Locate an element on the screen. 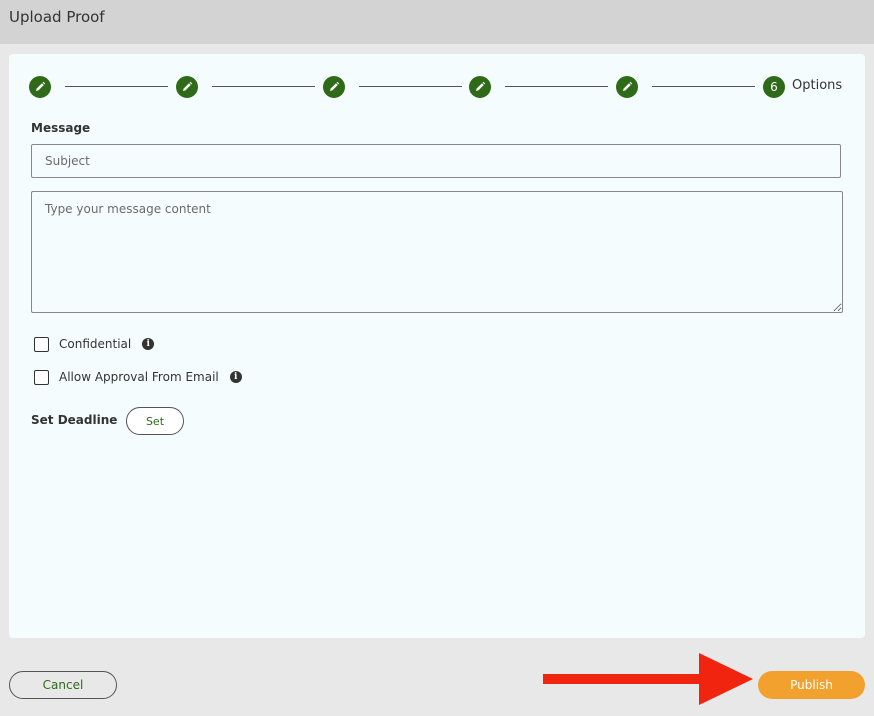 The width and height of the screenshot is (874, 716). allow-approval-email-checkbox is located at coordinates (41, 377).